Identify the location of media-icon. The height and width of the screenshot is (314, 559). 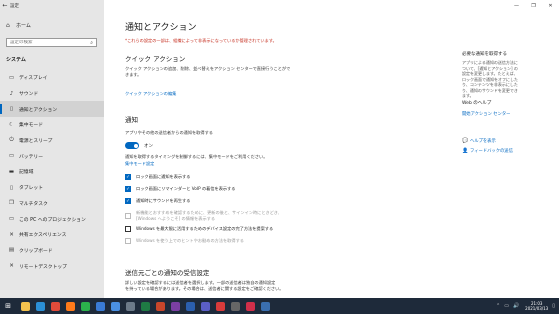
(250, 306).